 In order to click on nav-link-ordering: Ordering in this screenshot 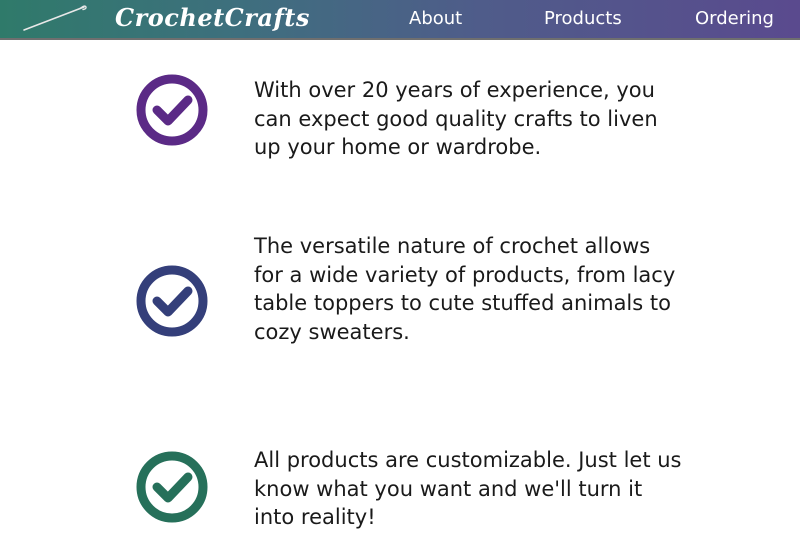, I will do `click(734, 19)`.